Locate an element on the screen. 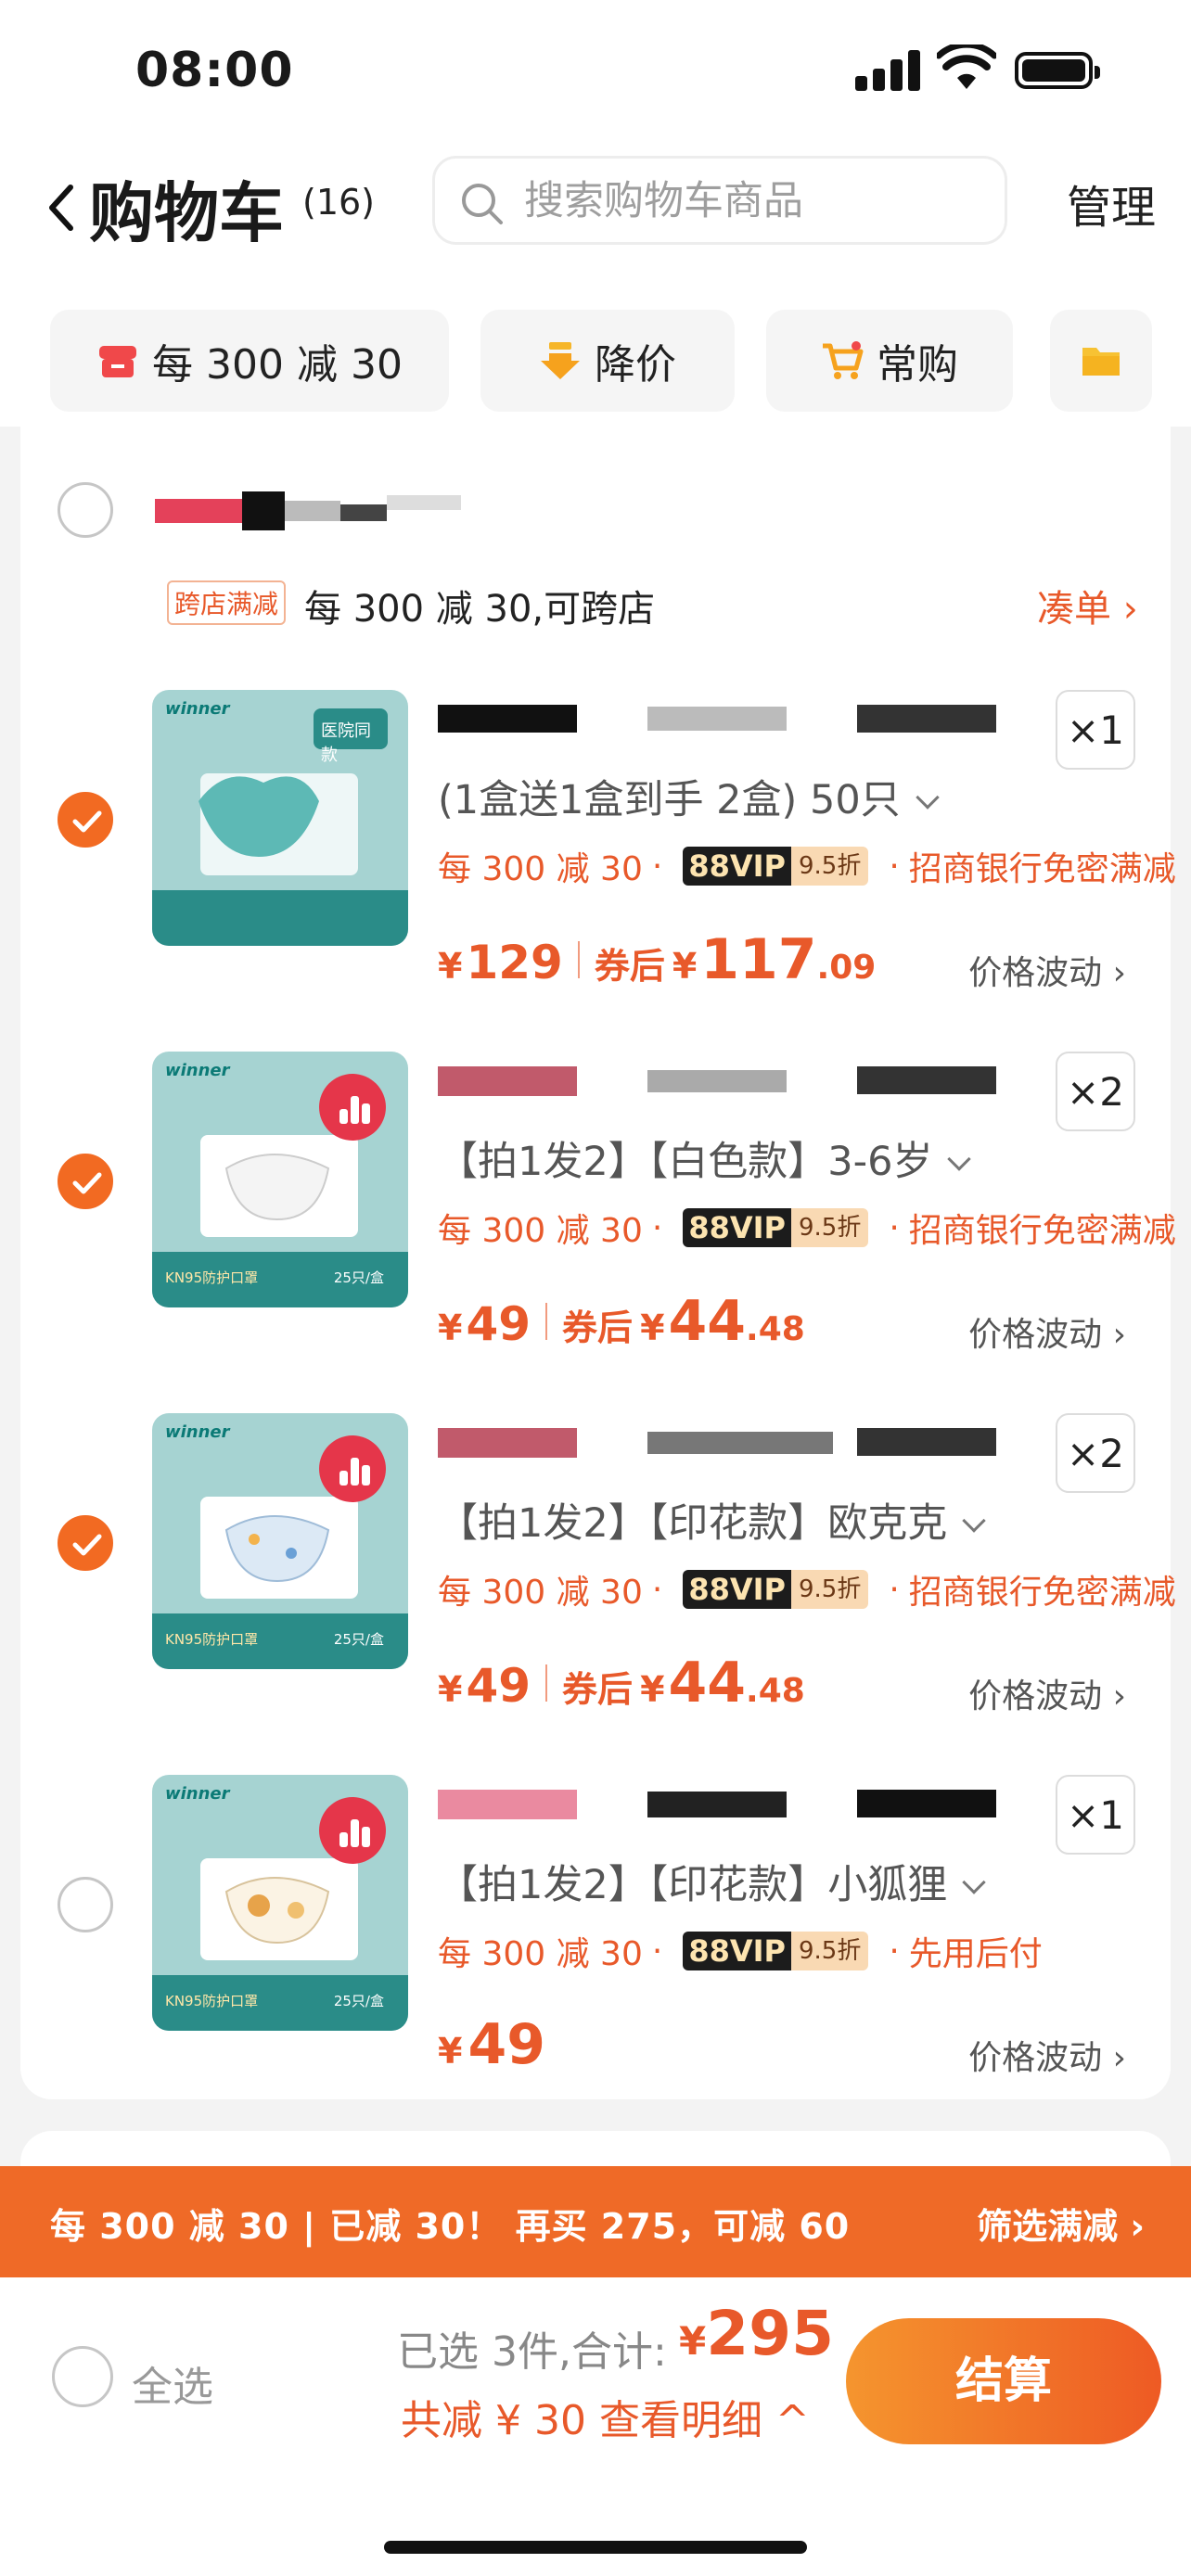 Image resolution: width=1191 pixels, height=2576 pixels. cellular-signal-icon is located at coordinates (887, 71).